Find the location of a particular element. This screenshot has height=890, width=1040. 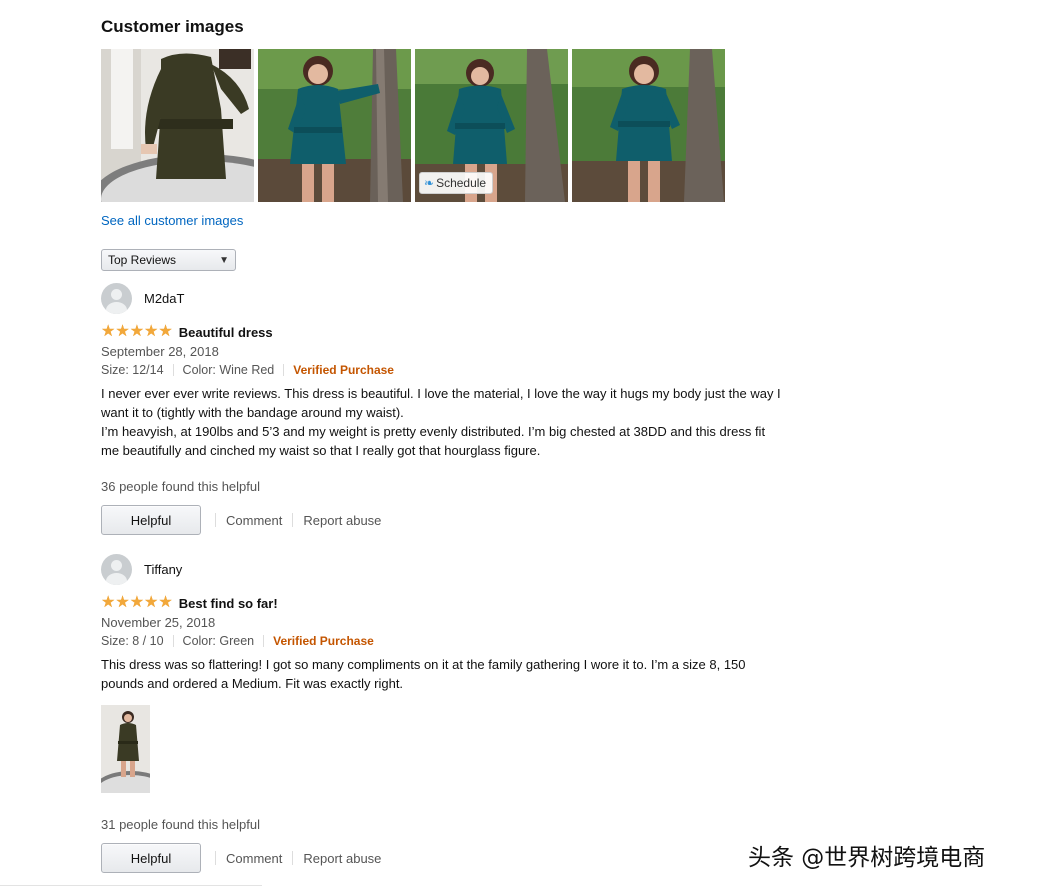

reviewer-profile: M2daT is located at coordinates (441, 298).